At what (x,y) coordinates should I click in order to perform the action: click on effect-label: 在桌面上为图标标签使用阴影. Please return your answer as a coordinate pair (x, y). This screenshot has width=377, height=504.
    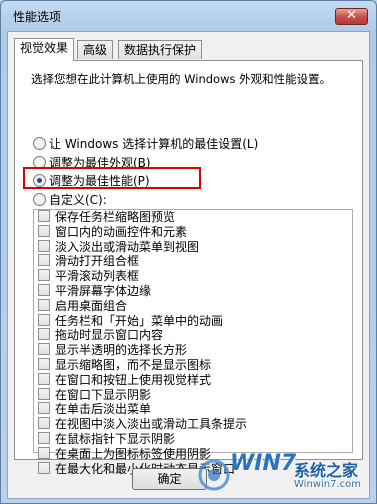
    Looking at the image, I should click on (133, 453).